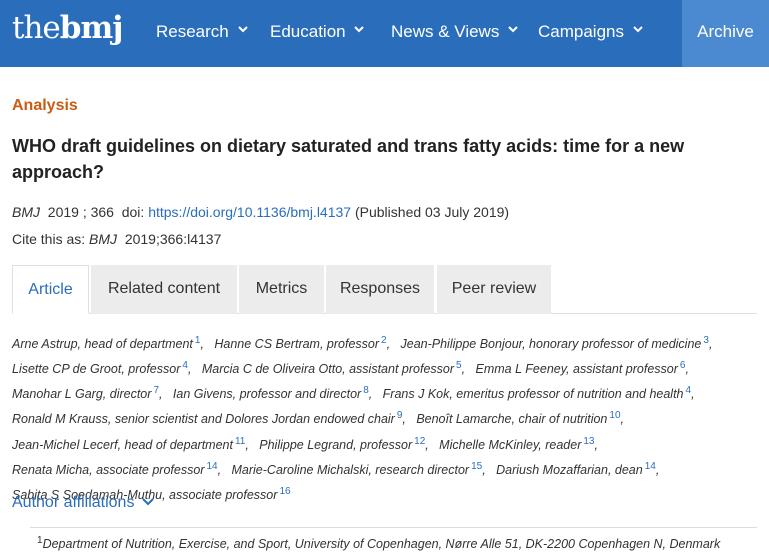  I want to click on doi-label: doi:, so click(133, 212).